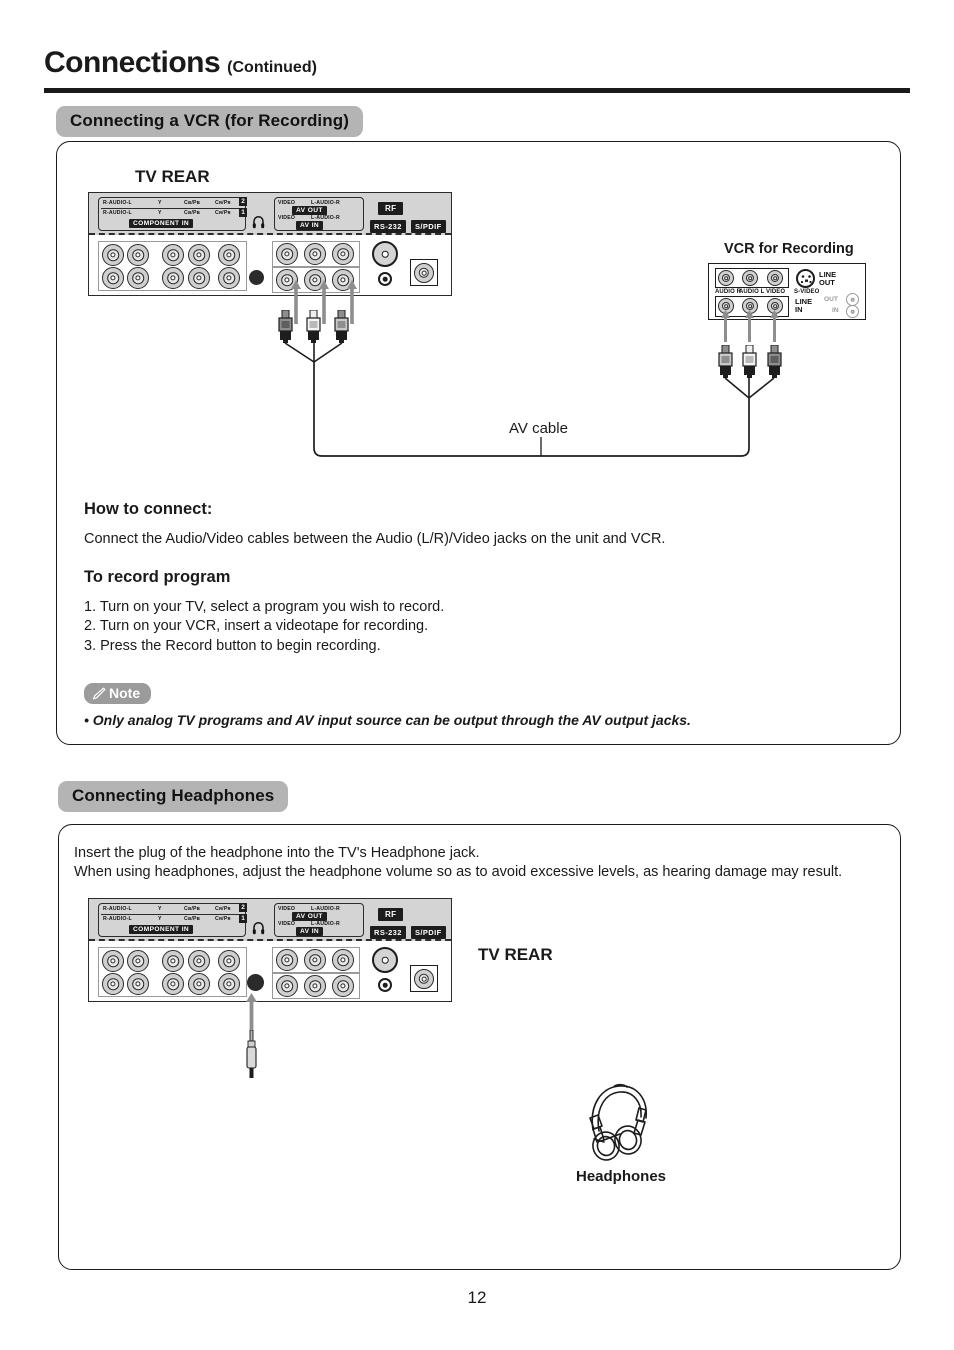 This screenshot has width=954, height=1350. Describe the element at coordinates (160, 213) in the screenshot. I see `component-row1-y: Y` at that location.